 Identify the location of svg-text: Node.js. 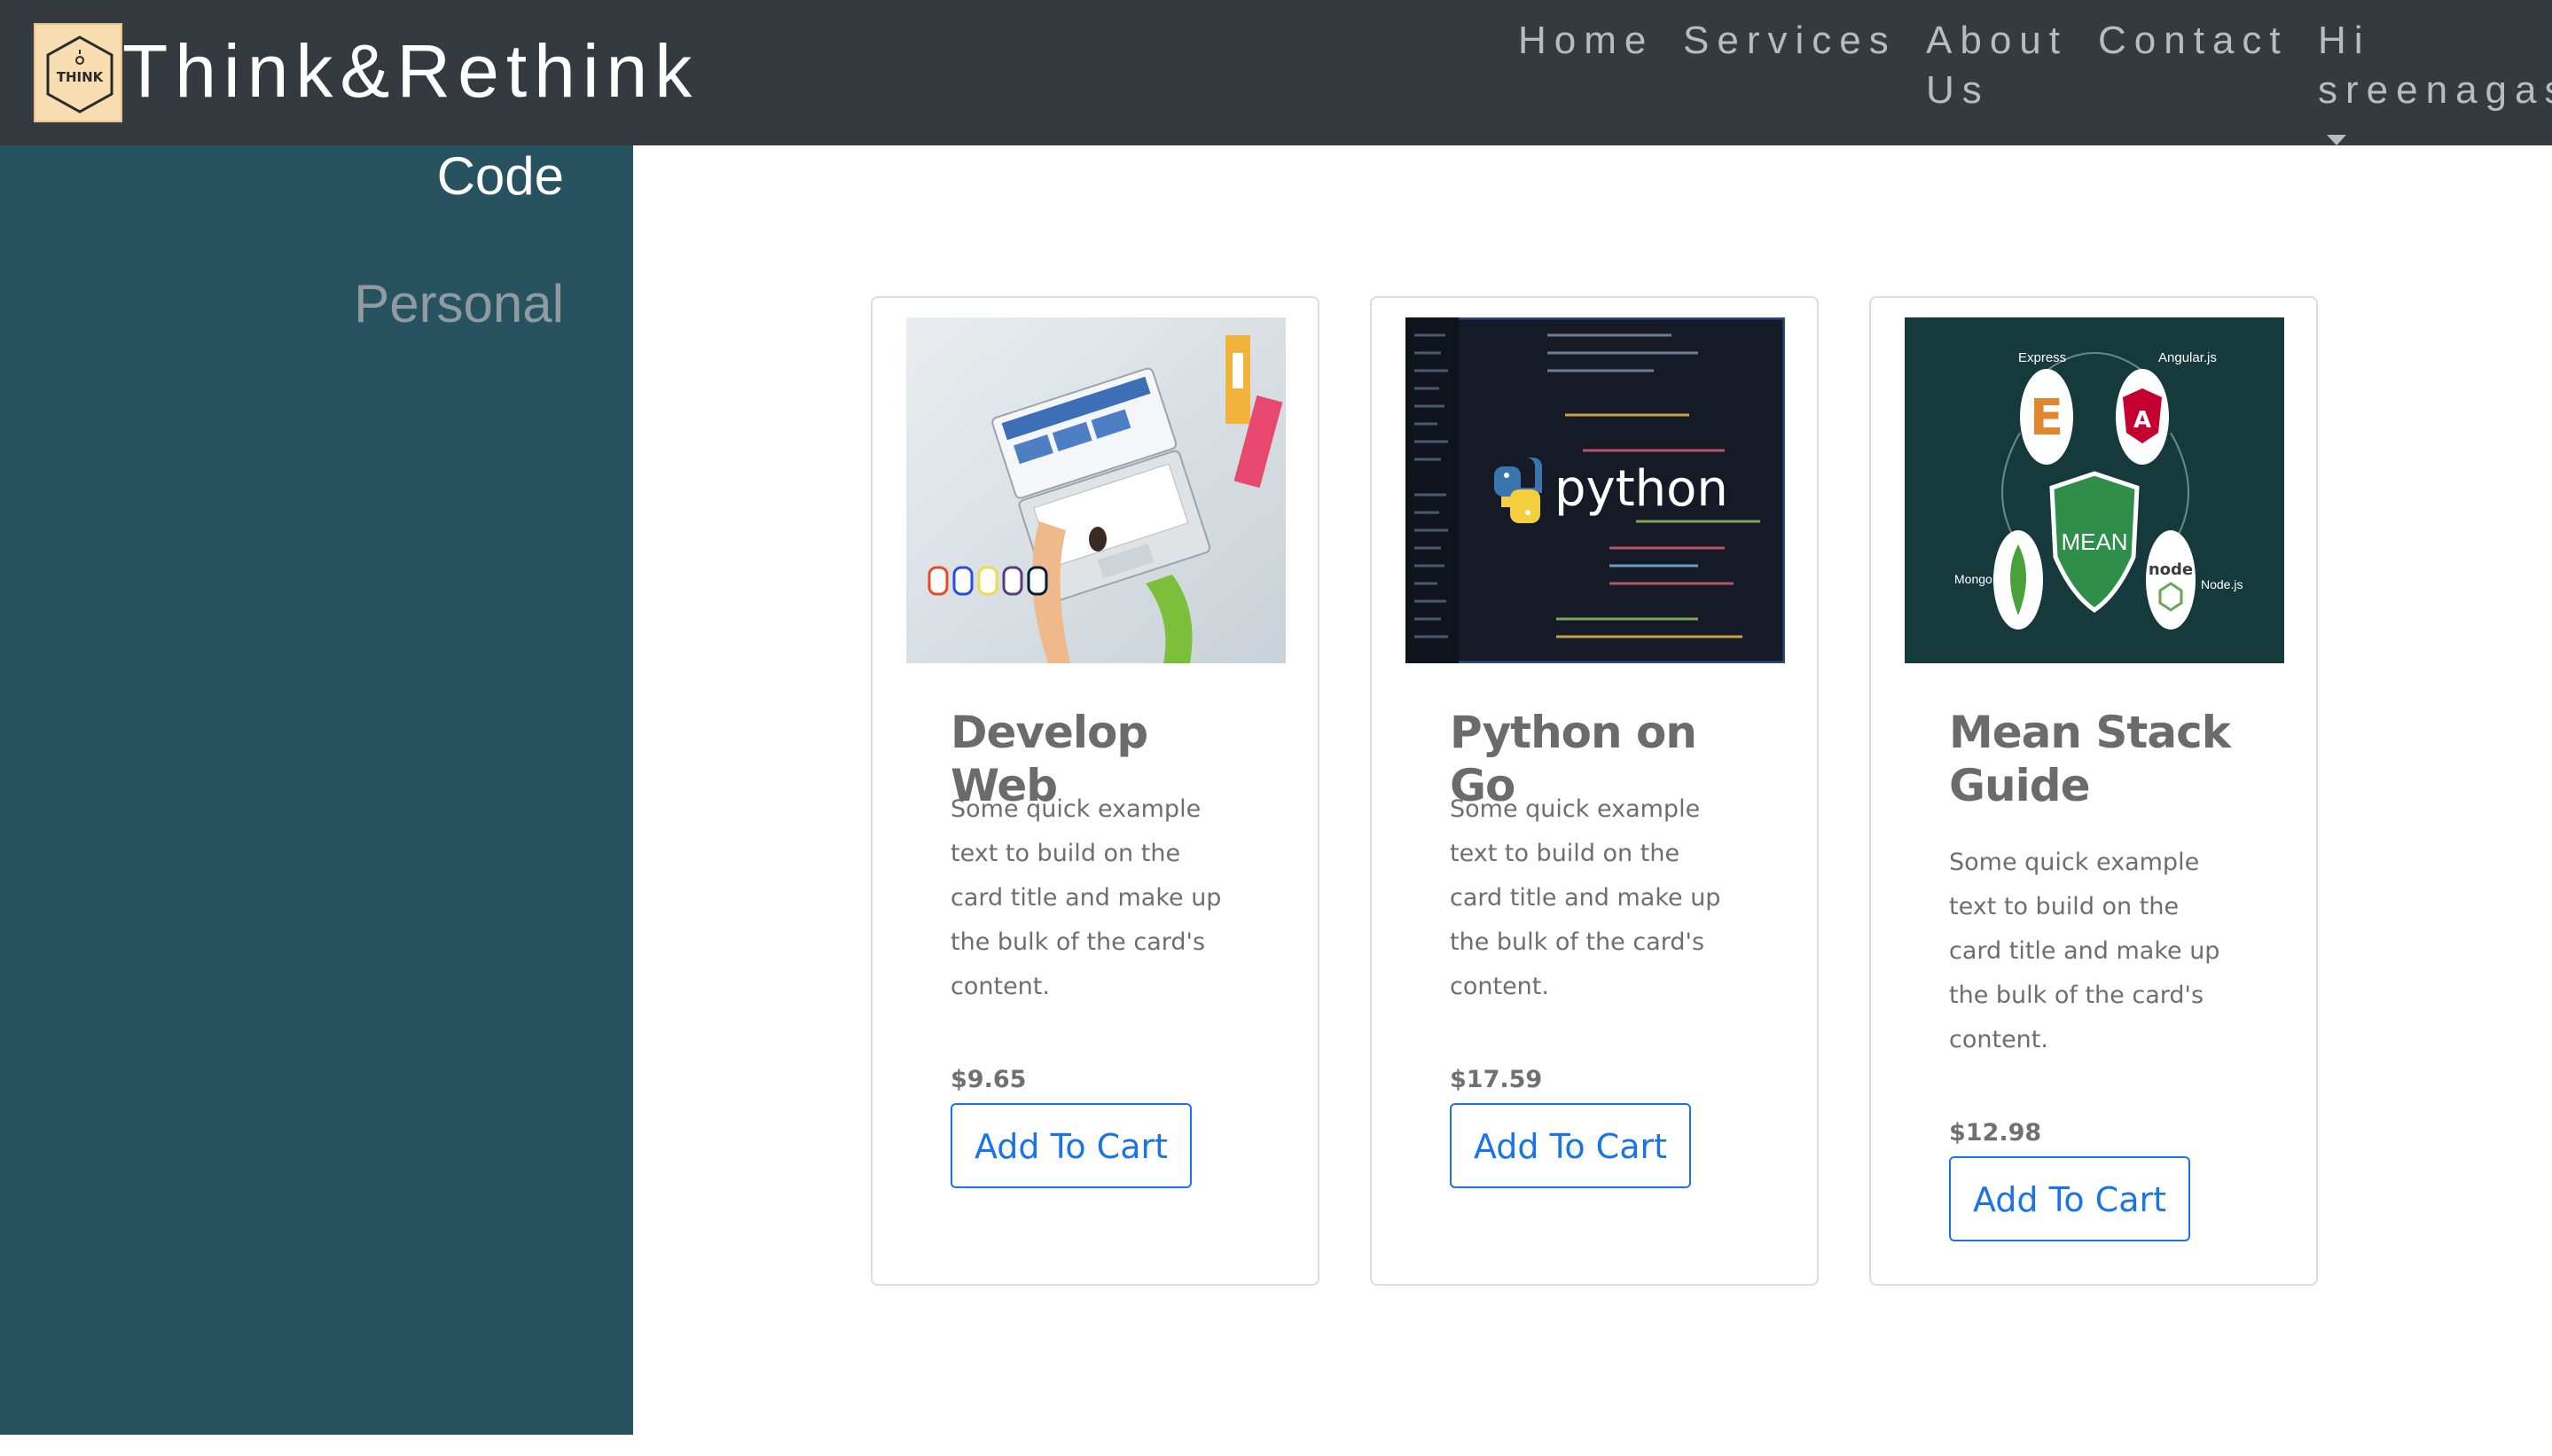
(2222, 584).